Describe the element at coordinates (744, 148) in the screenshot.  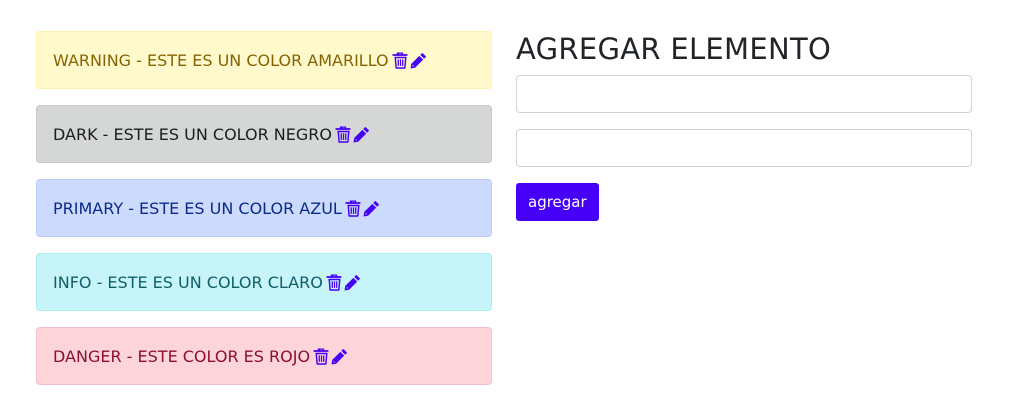
I see `second-text-input` at that location.